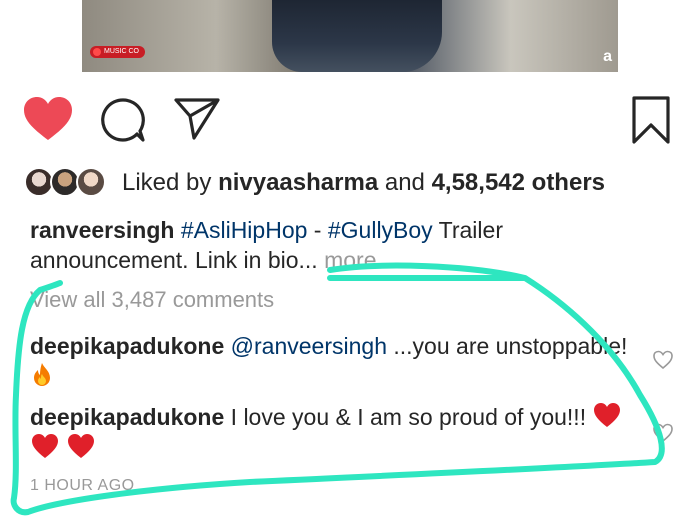 This screenshot has width=700, height=525. I want to click on comment-text: I love you & I am so proud of you!!!, so click(405, 417).